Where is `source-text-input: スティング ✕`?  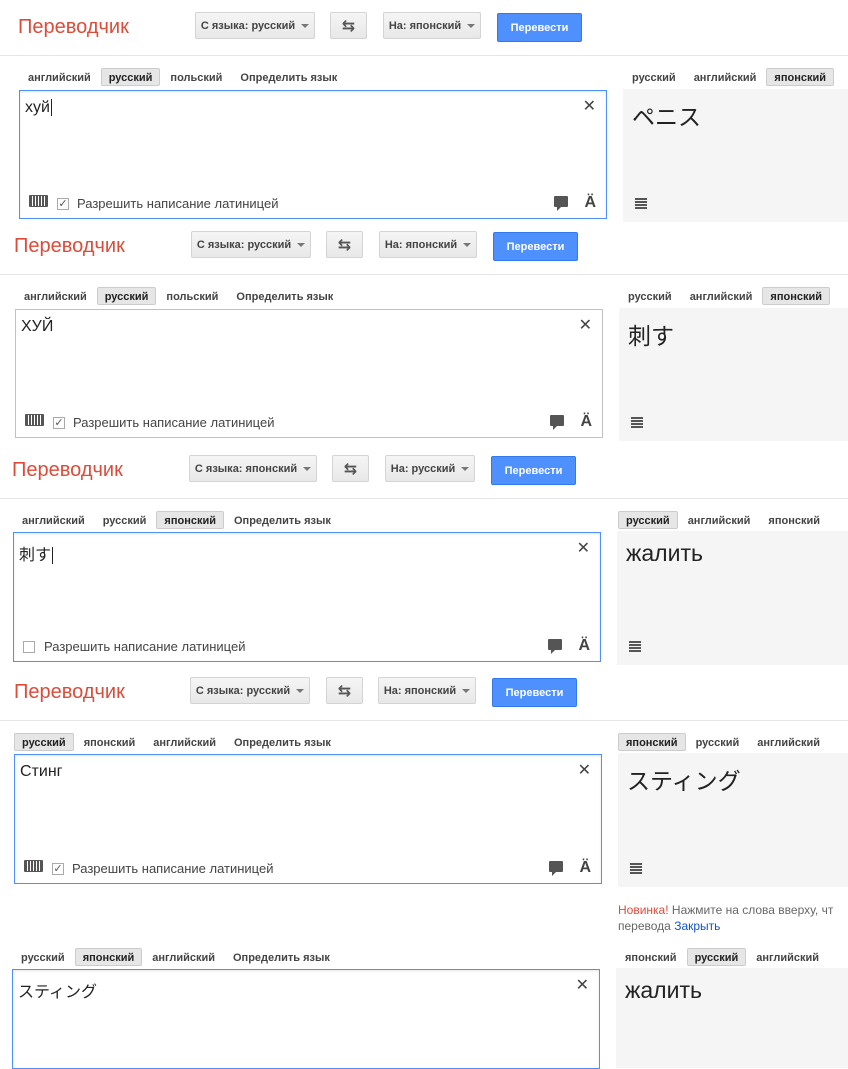
source-text-input: スティング ✕ is located at coordinates (306, 1019).